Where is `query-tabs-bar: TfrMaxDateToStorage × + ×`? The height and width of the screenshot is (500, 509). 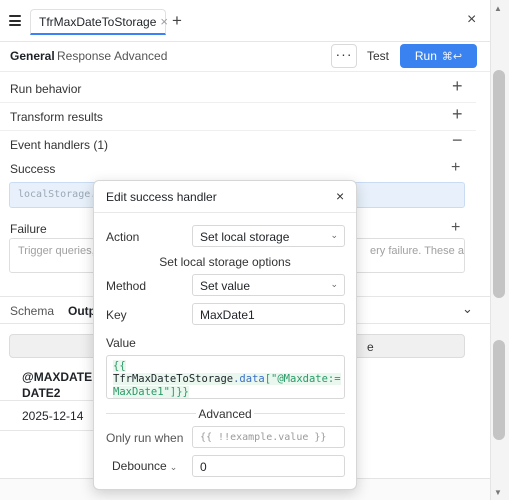 query-tabs-bar: TfrMaxDateToStorage × + × is located at coordinates (245, 21).